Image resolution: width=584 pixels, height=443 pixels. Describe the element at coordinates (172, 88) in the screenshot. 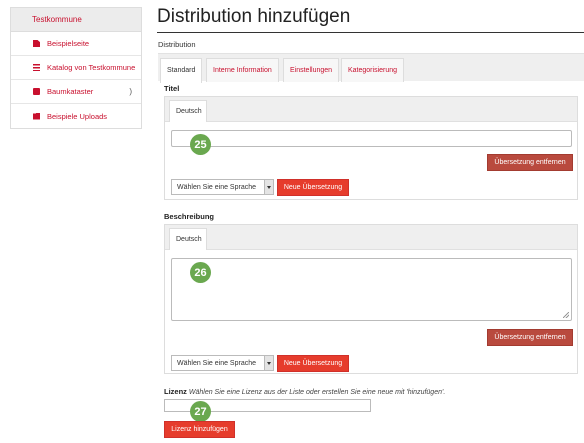

I see `titel-label: Titel` at that location.